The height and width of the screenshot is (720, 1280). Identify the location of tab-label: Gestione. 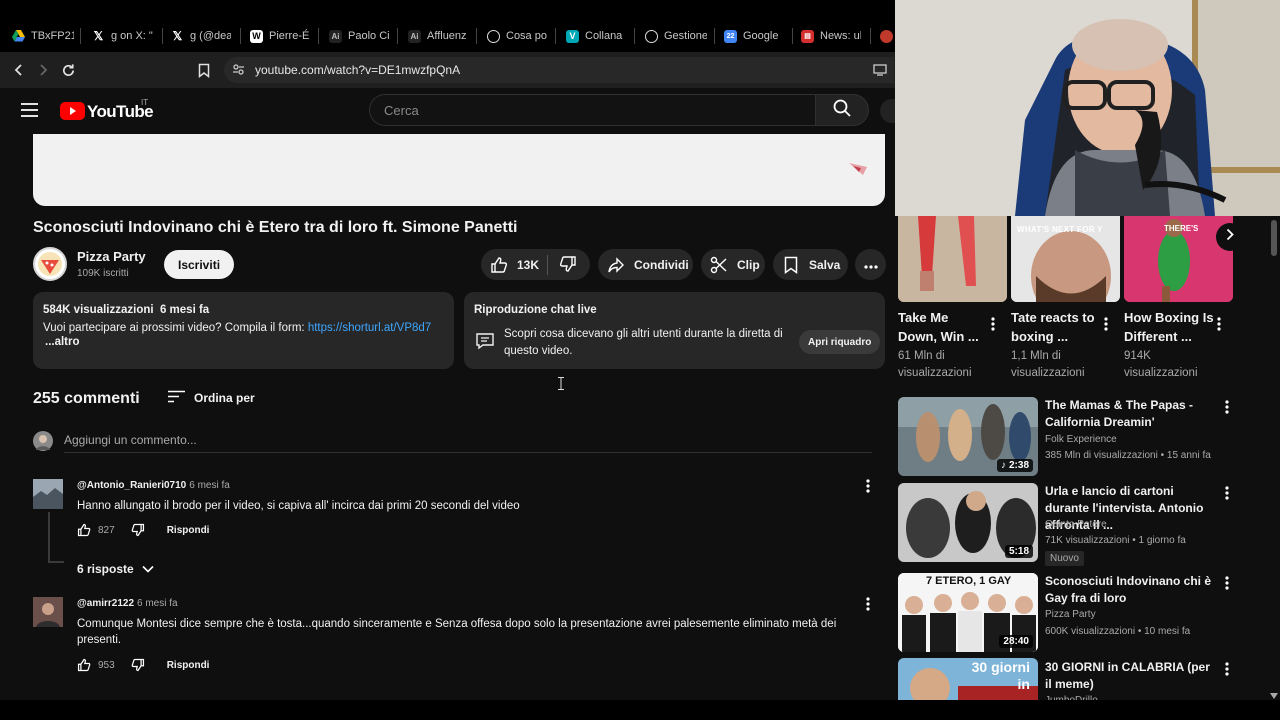
(685, 36).